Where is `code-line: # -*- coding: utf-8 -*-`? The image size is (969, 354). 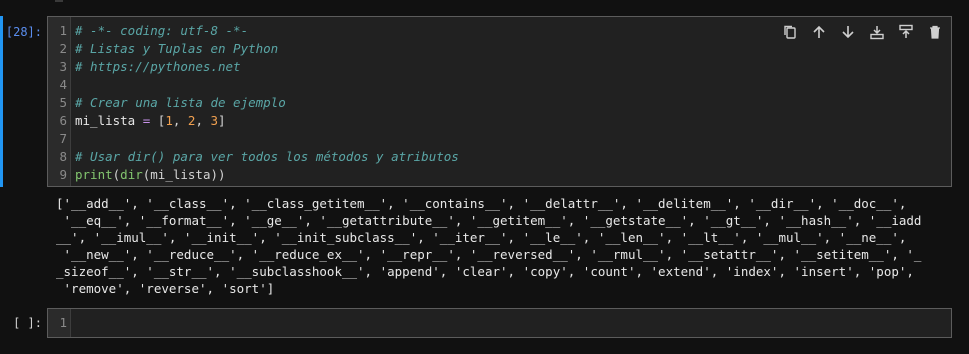 code-line: # -*- coding: utf-8 -*- is located at coordinates (161, 31).